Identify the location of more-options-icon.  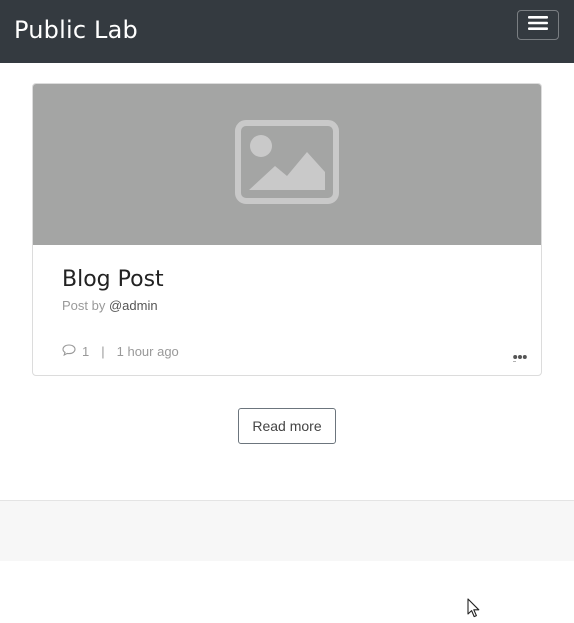
(520, 358).